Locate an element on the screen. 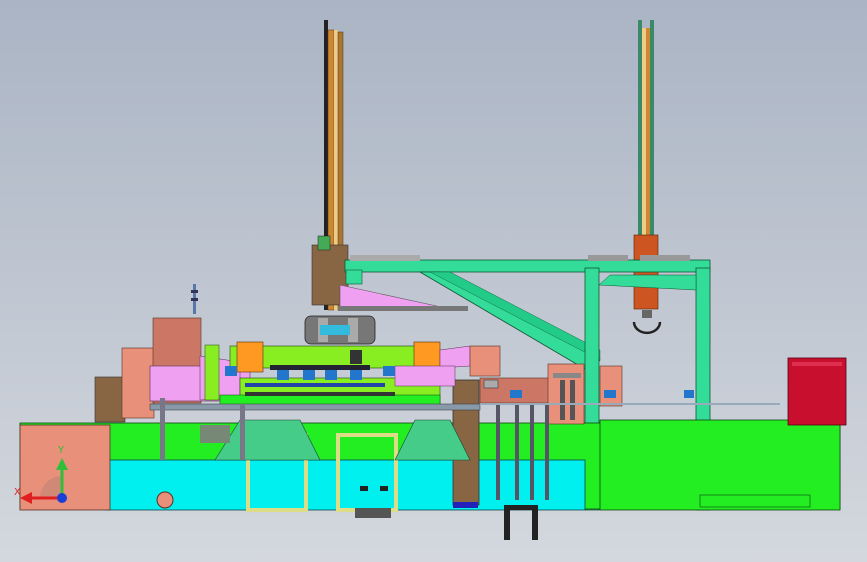 The width and height of the screenshot is (867, 562). control-cabinet is located at coordinates (817, 391).